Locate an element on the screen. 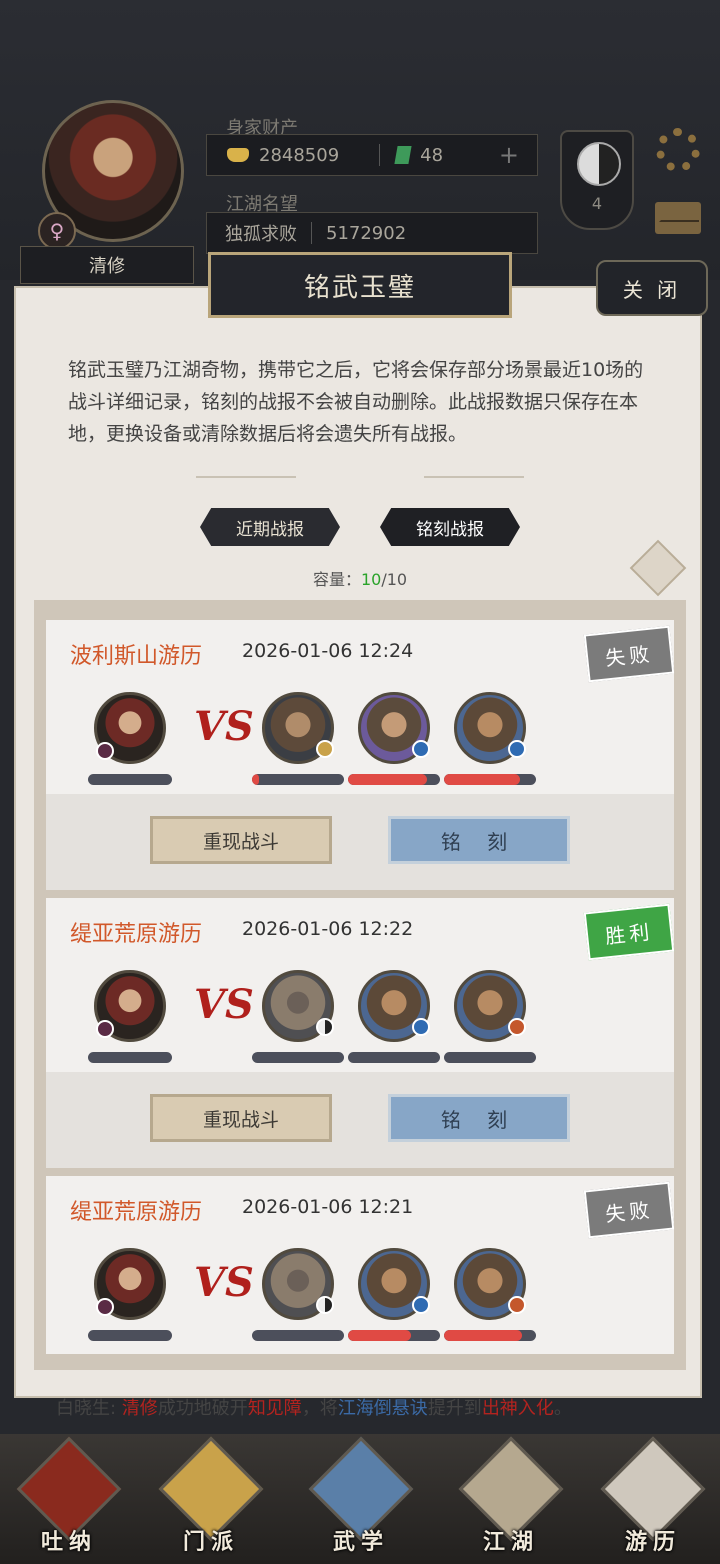  news-text: 。 is located at coordinates (562, 1408).